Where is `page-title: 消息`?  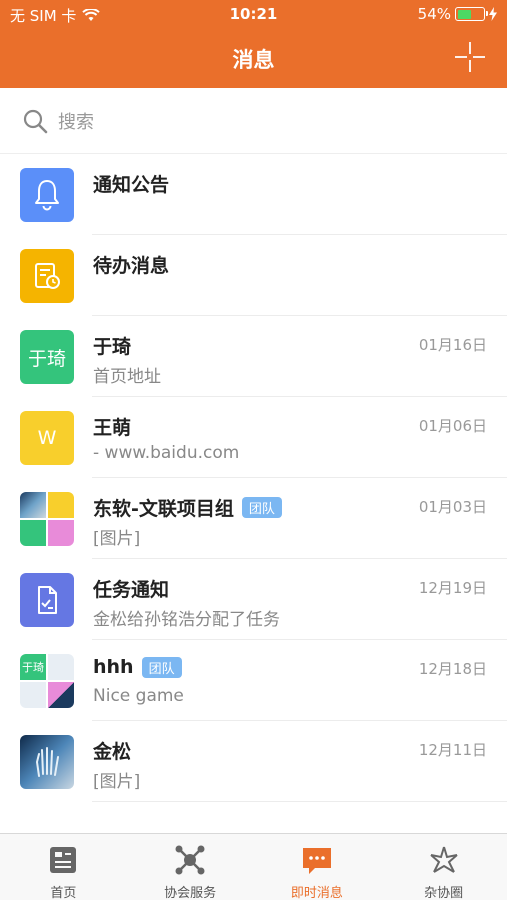 page-title: 消息 is located at coordinates (253, 60).